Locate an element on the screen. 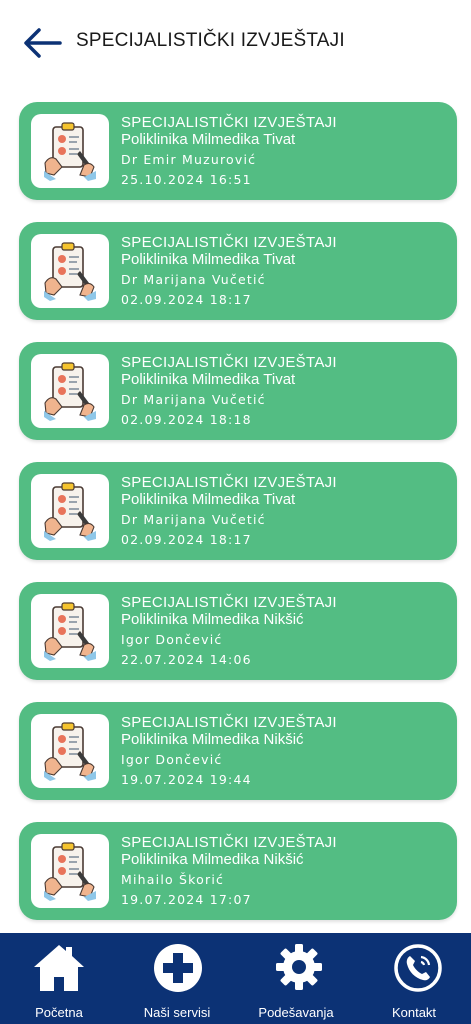  app-header: SPECIJALISTIČKI IZVJEŠTAJI is located at coordinates (235, 42).